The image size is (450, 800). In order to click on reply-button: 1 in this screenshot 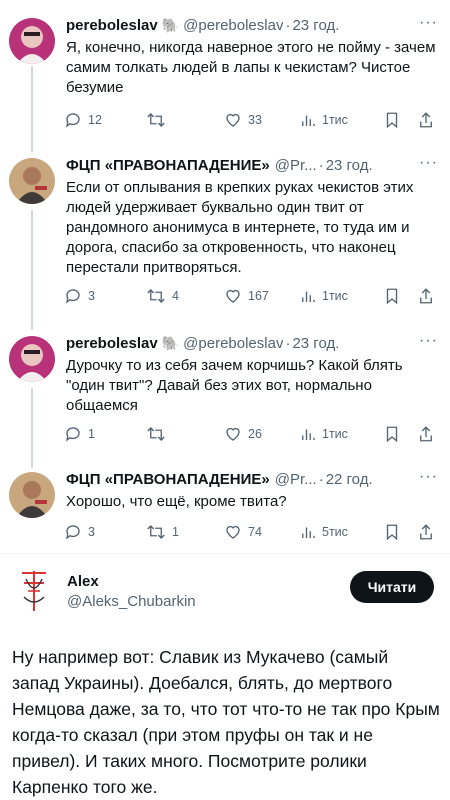, I will do `click(79, 434)`.